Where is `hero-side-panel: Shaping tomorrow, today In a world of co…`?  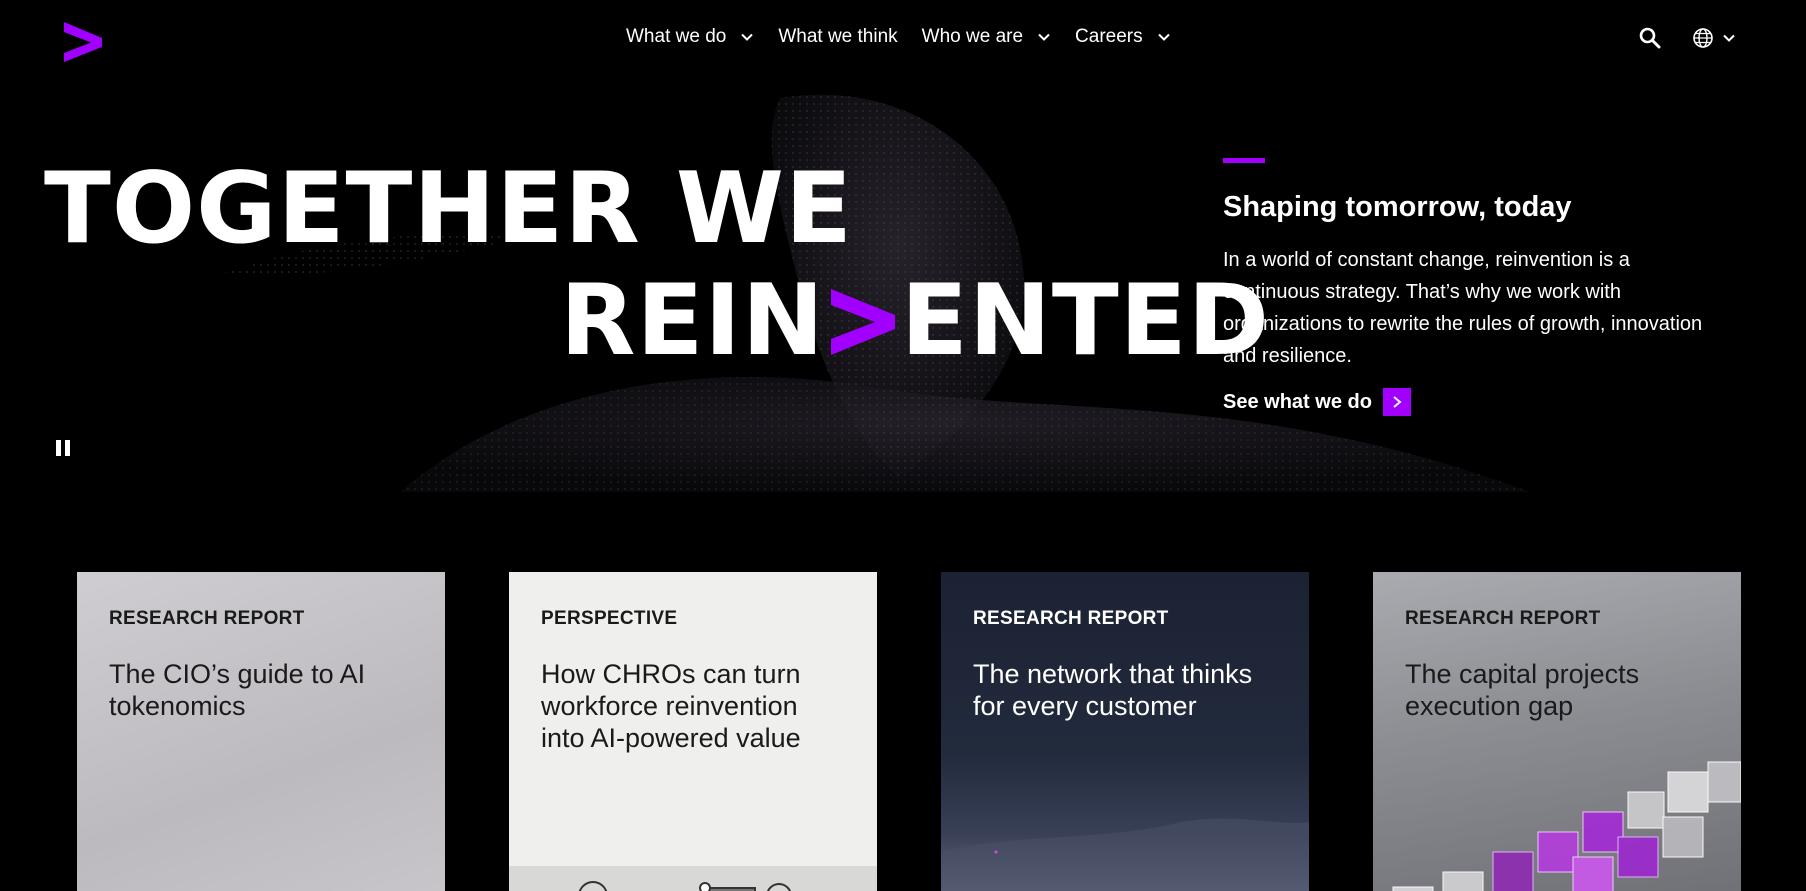
hero-side-panel: Shaping tomorrow, today In a world of co… is located at coordinates (1463, 287).